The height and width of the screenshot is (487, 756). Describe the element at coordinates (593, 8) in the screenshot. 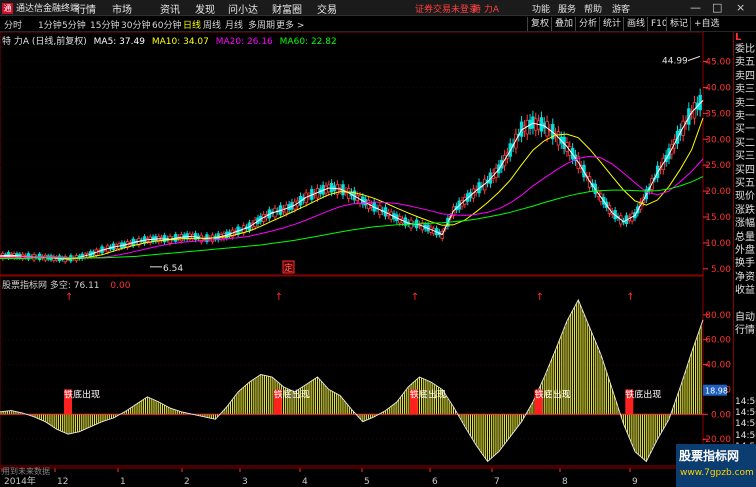

I see `menu-help: 帮助` at that location.